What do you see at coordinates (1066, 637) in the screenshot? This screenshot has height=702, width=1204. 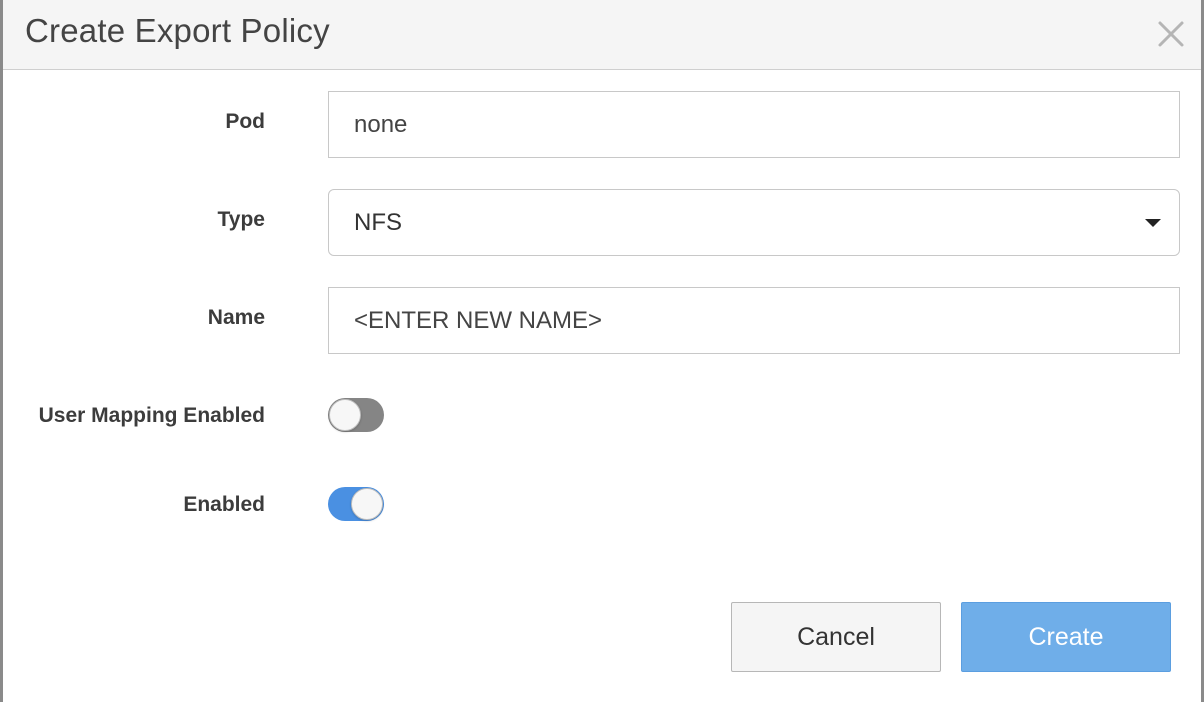 I see `create-button: Create` at bounding box center [1066, 637].